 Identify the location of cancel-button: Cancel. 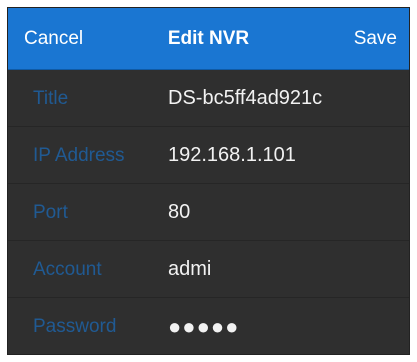
(53, 39).